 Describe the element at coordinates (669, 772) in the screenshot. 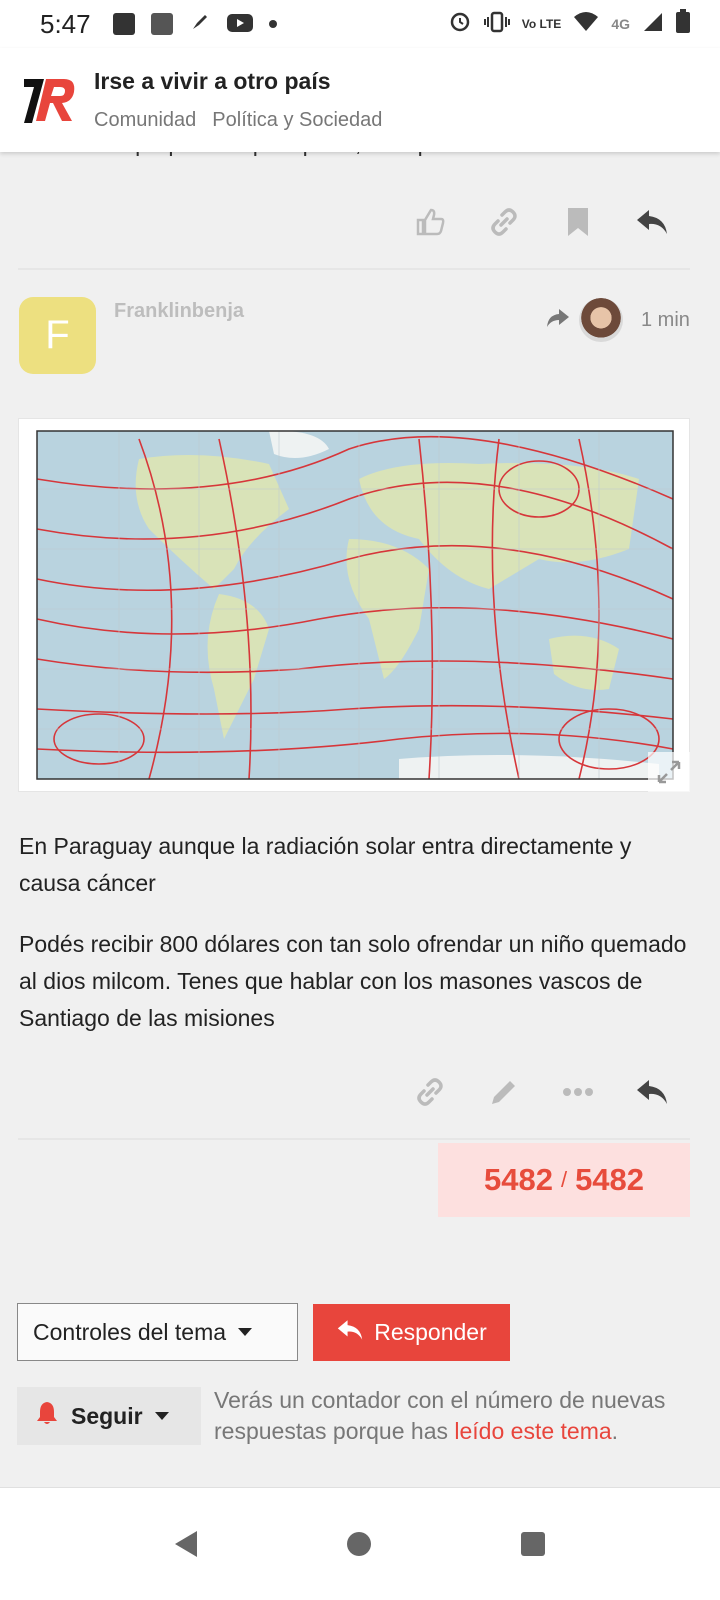

I see `expand-image-icon` at that location.